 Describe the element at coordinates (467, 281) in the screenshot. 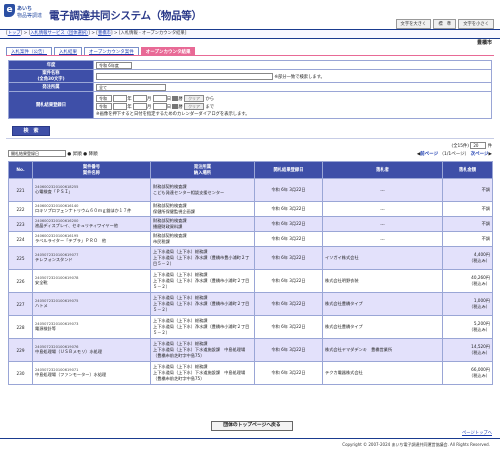

I see `row-amount: 40,260円 （税込み）` at that location.